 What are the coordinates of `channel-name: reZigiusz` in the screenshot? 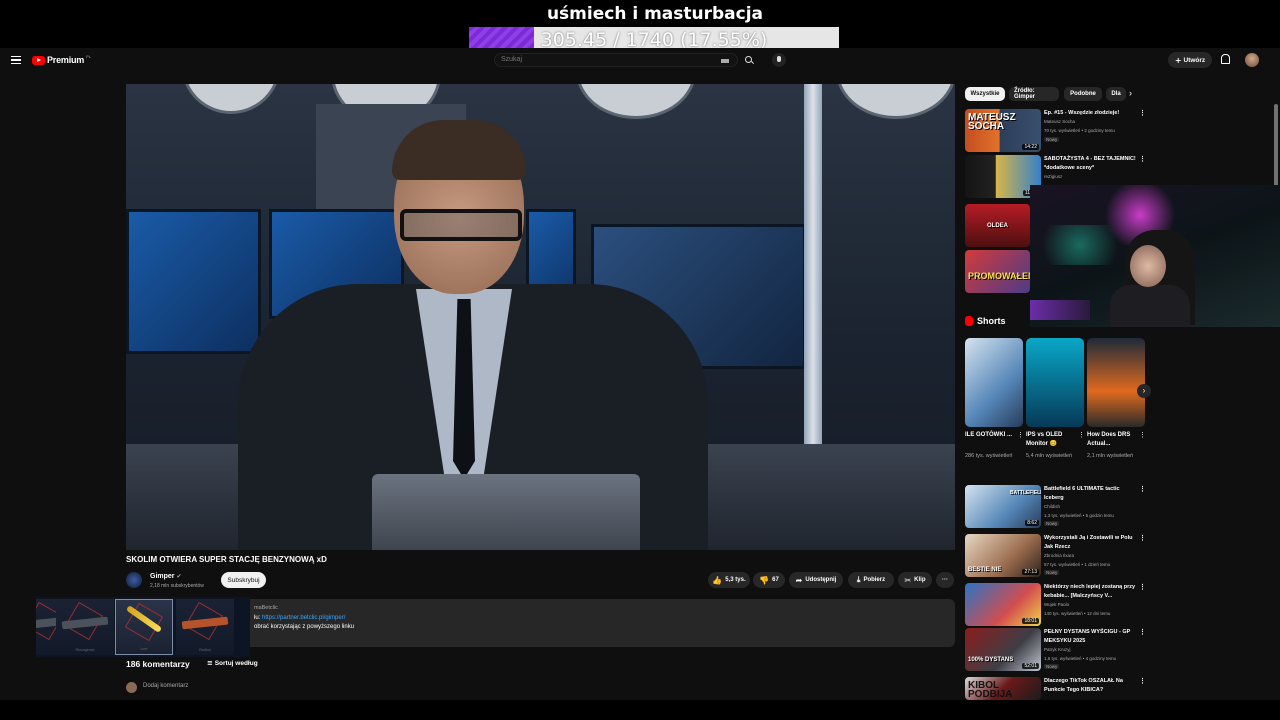 It's located at (1053, 176).